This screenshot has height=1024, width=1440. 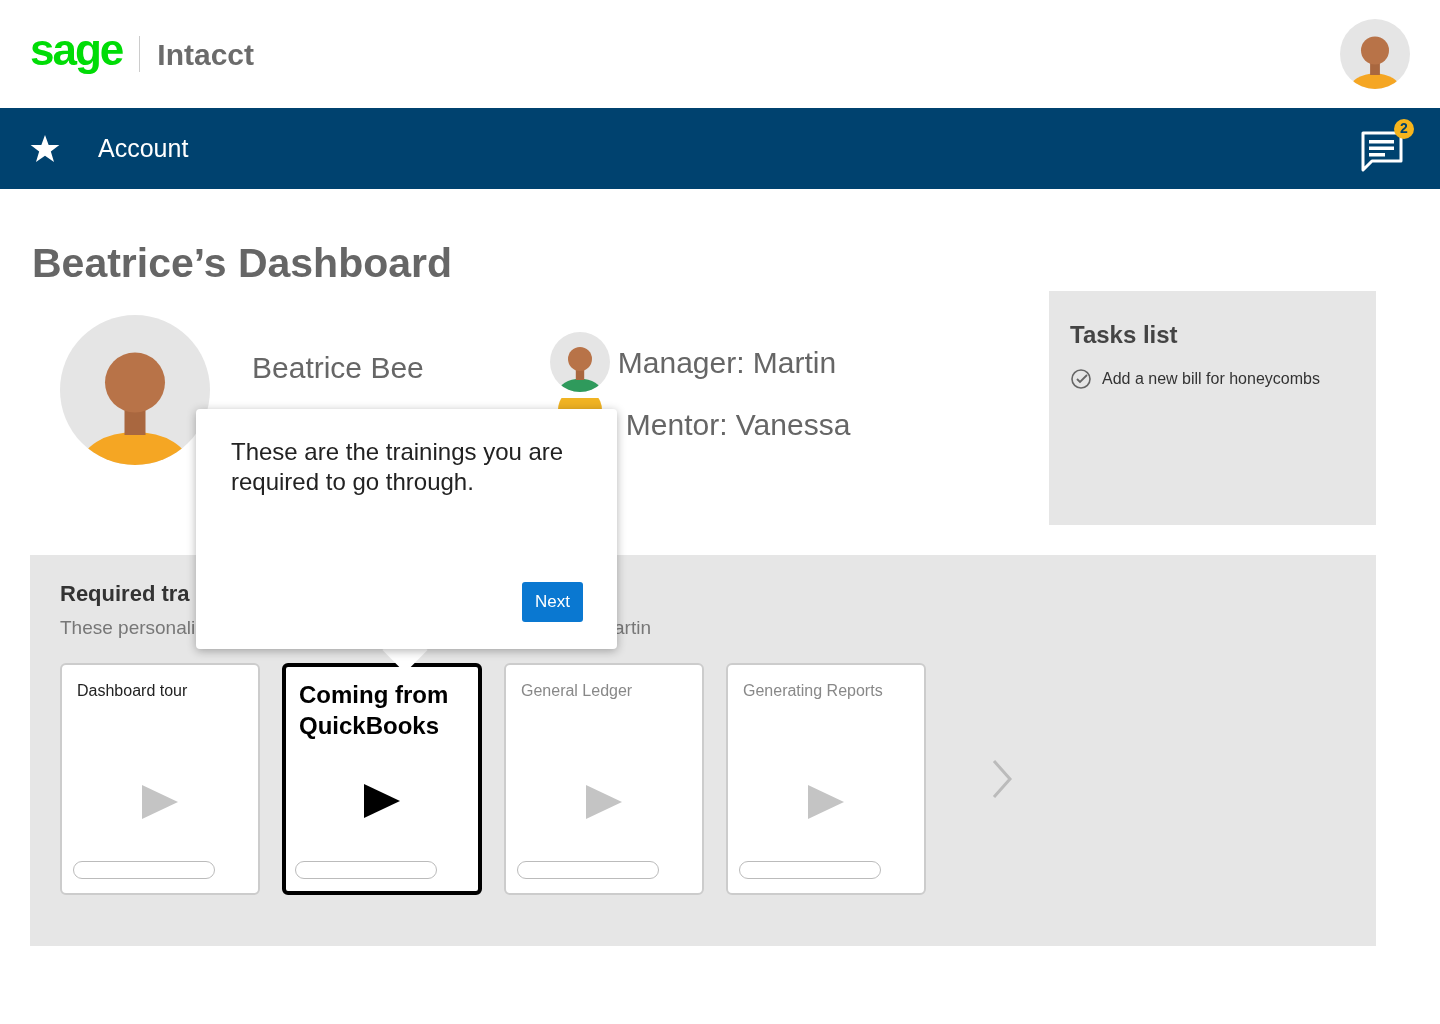 I want to click on user-avatar, so click(x=1375, y=54).